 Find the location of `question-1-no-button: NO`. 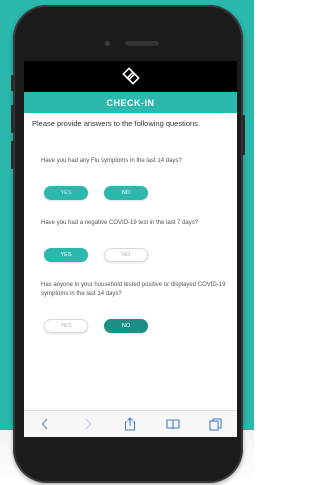

question-1-no-button: NO is located at coordinates (126, 193).